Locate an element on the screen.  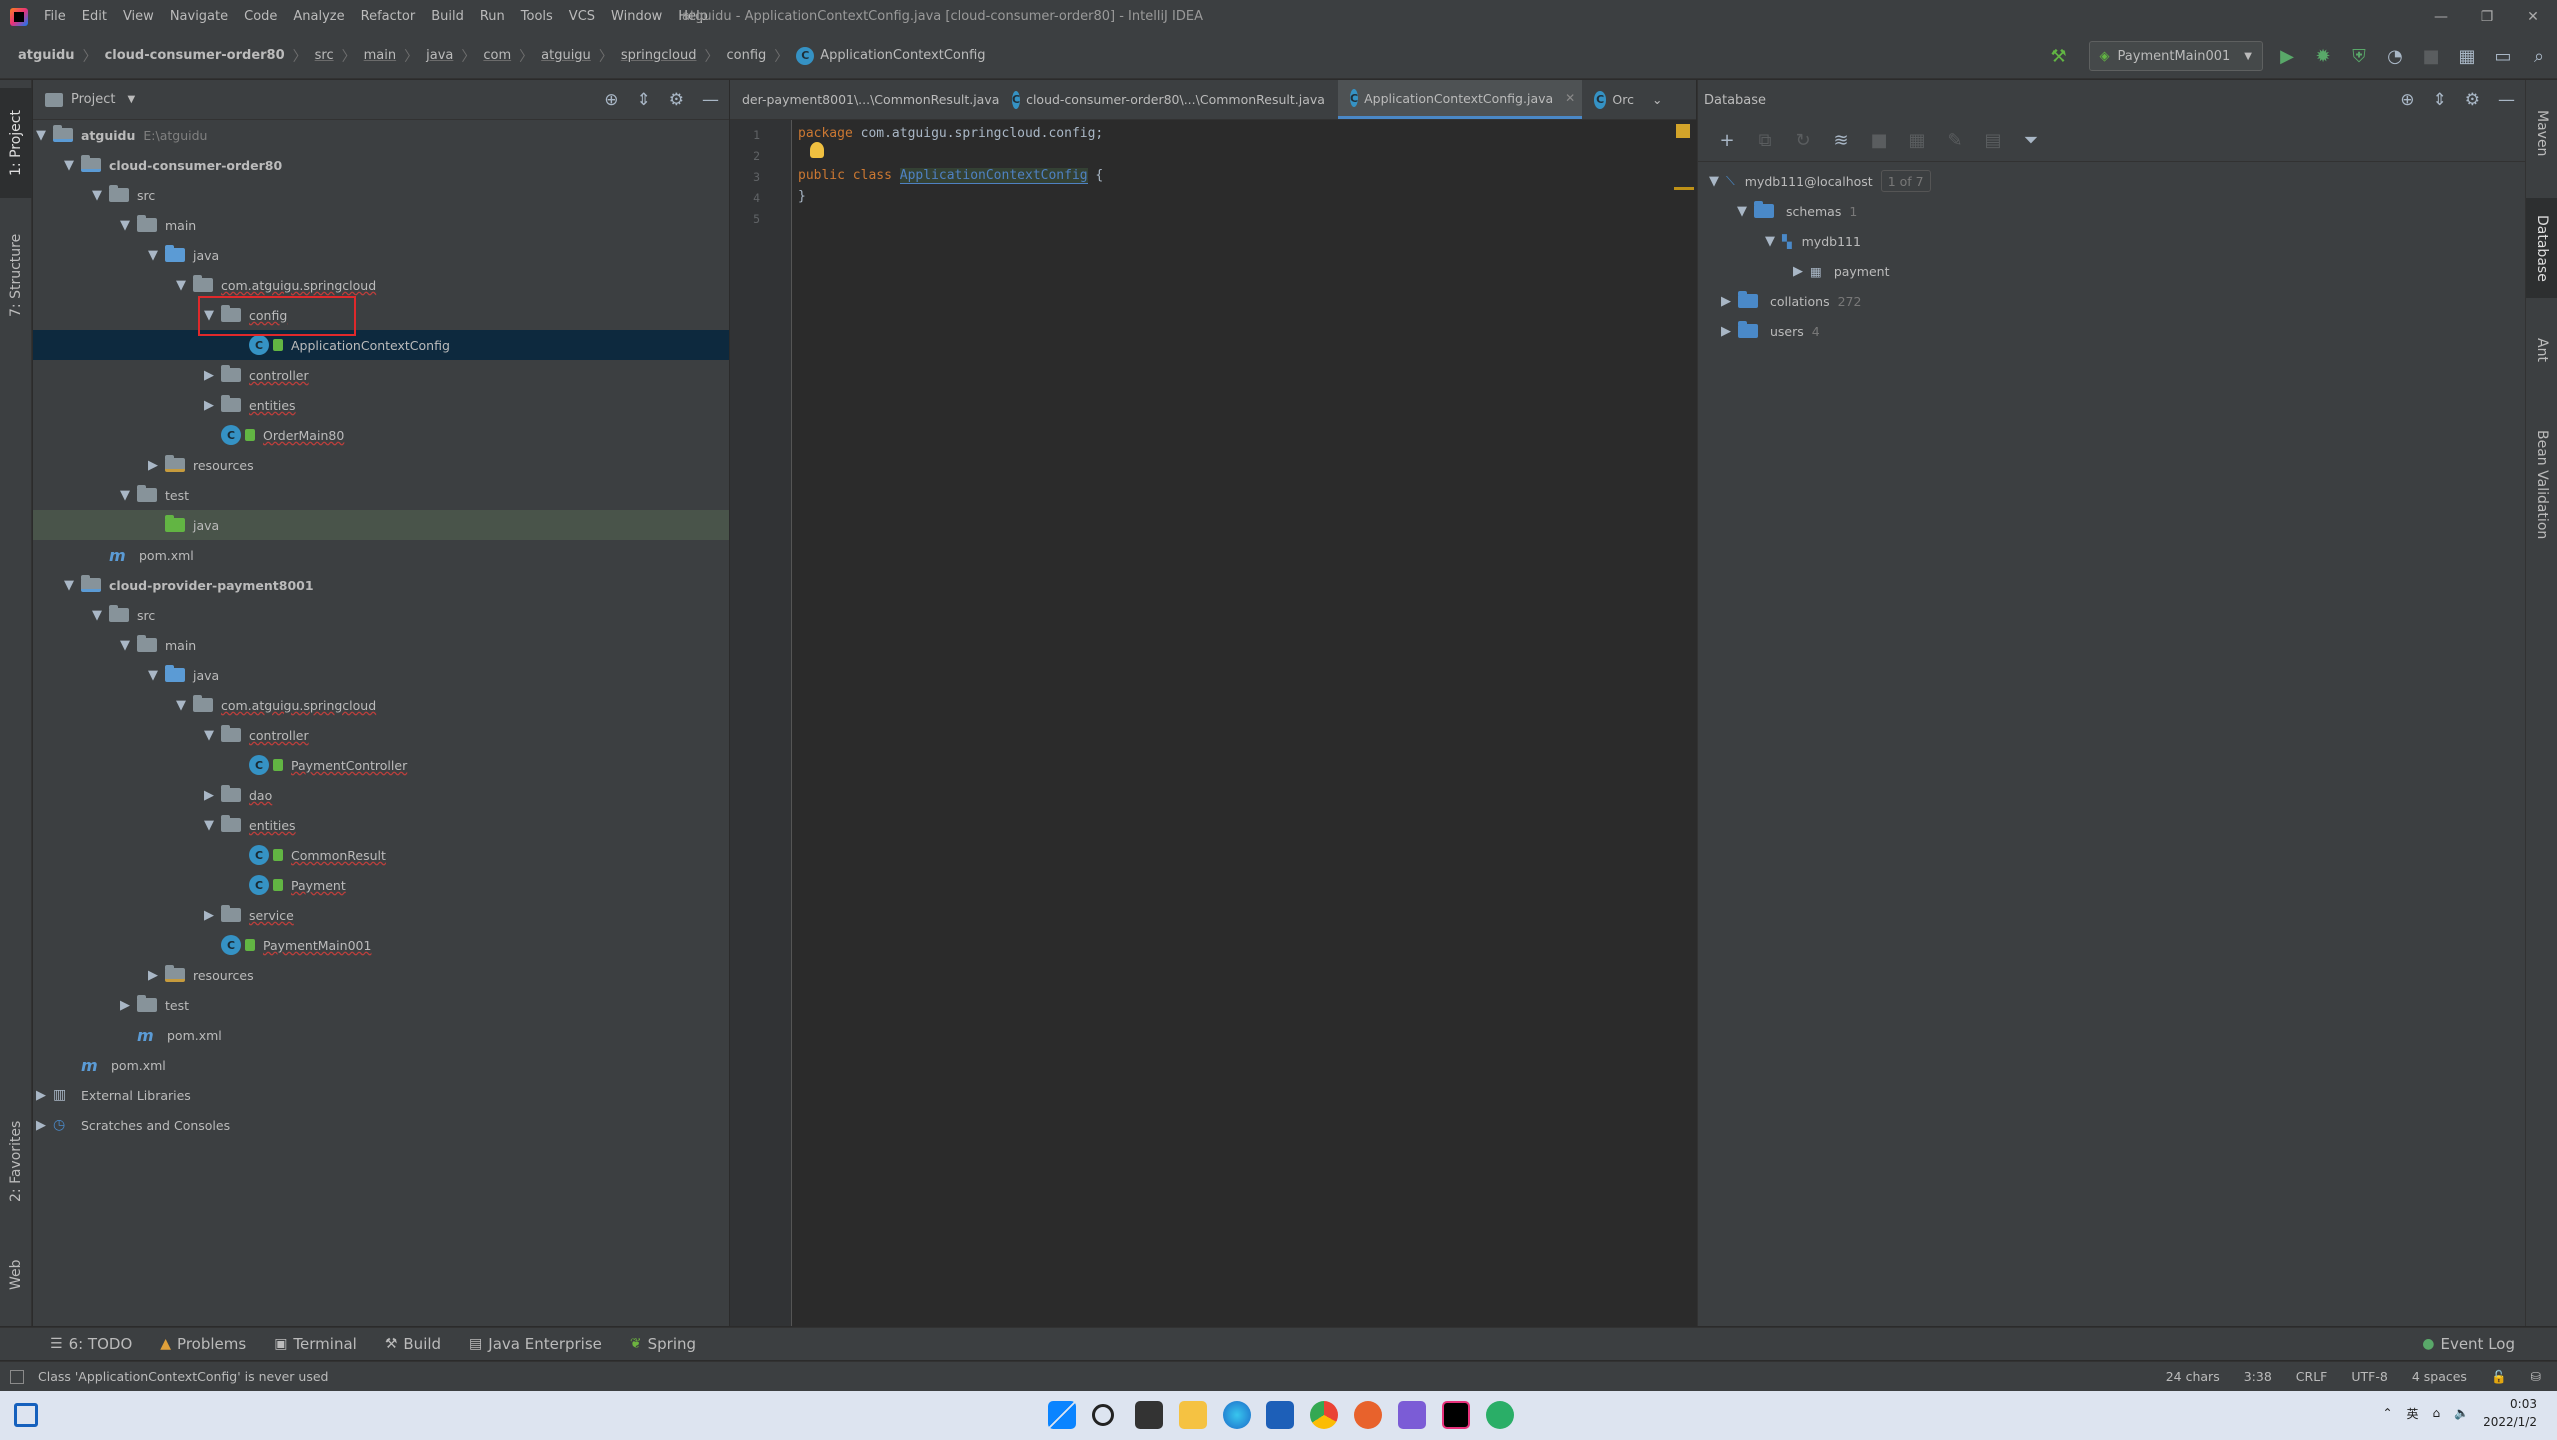
edge-browser-icon is located at coordinates (1237, 1415).